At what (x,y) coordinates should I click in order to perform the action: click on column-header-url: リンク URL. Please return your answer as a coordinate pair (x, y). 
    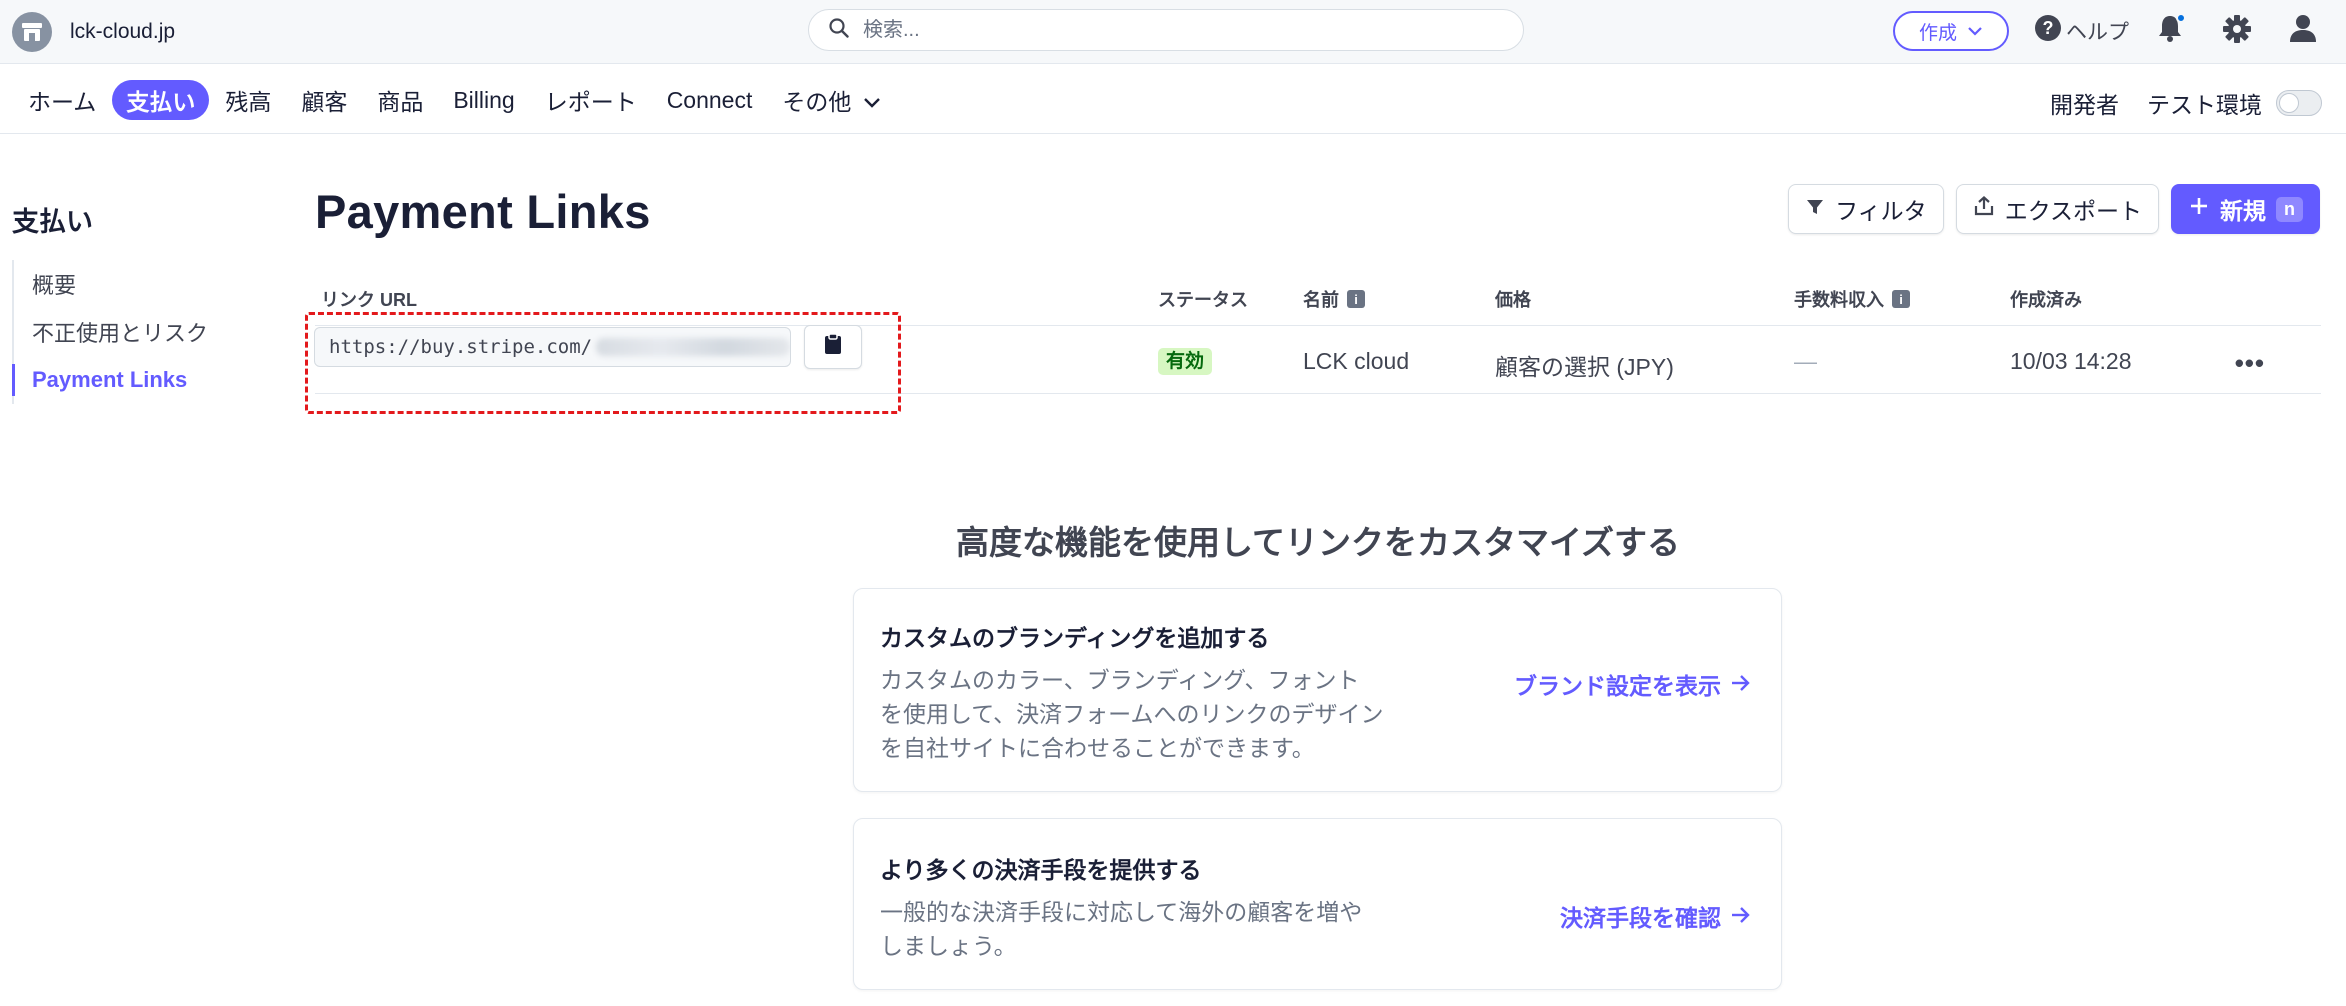
    Looking at the image, I should click on (369, 299).